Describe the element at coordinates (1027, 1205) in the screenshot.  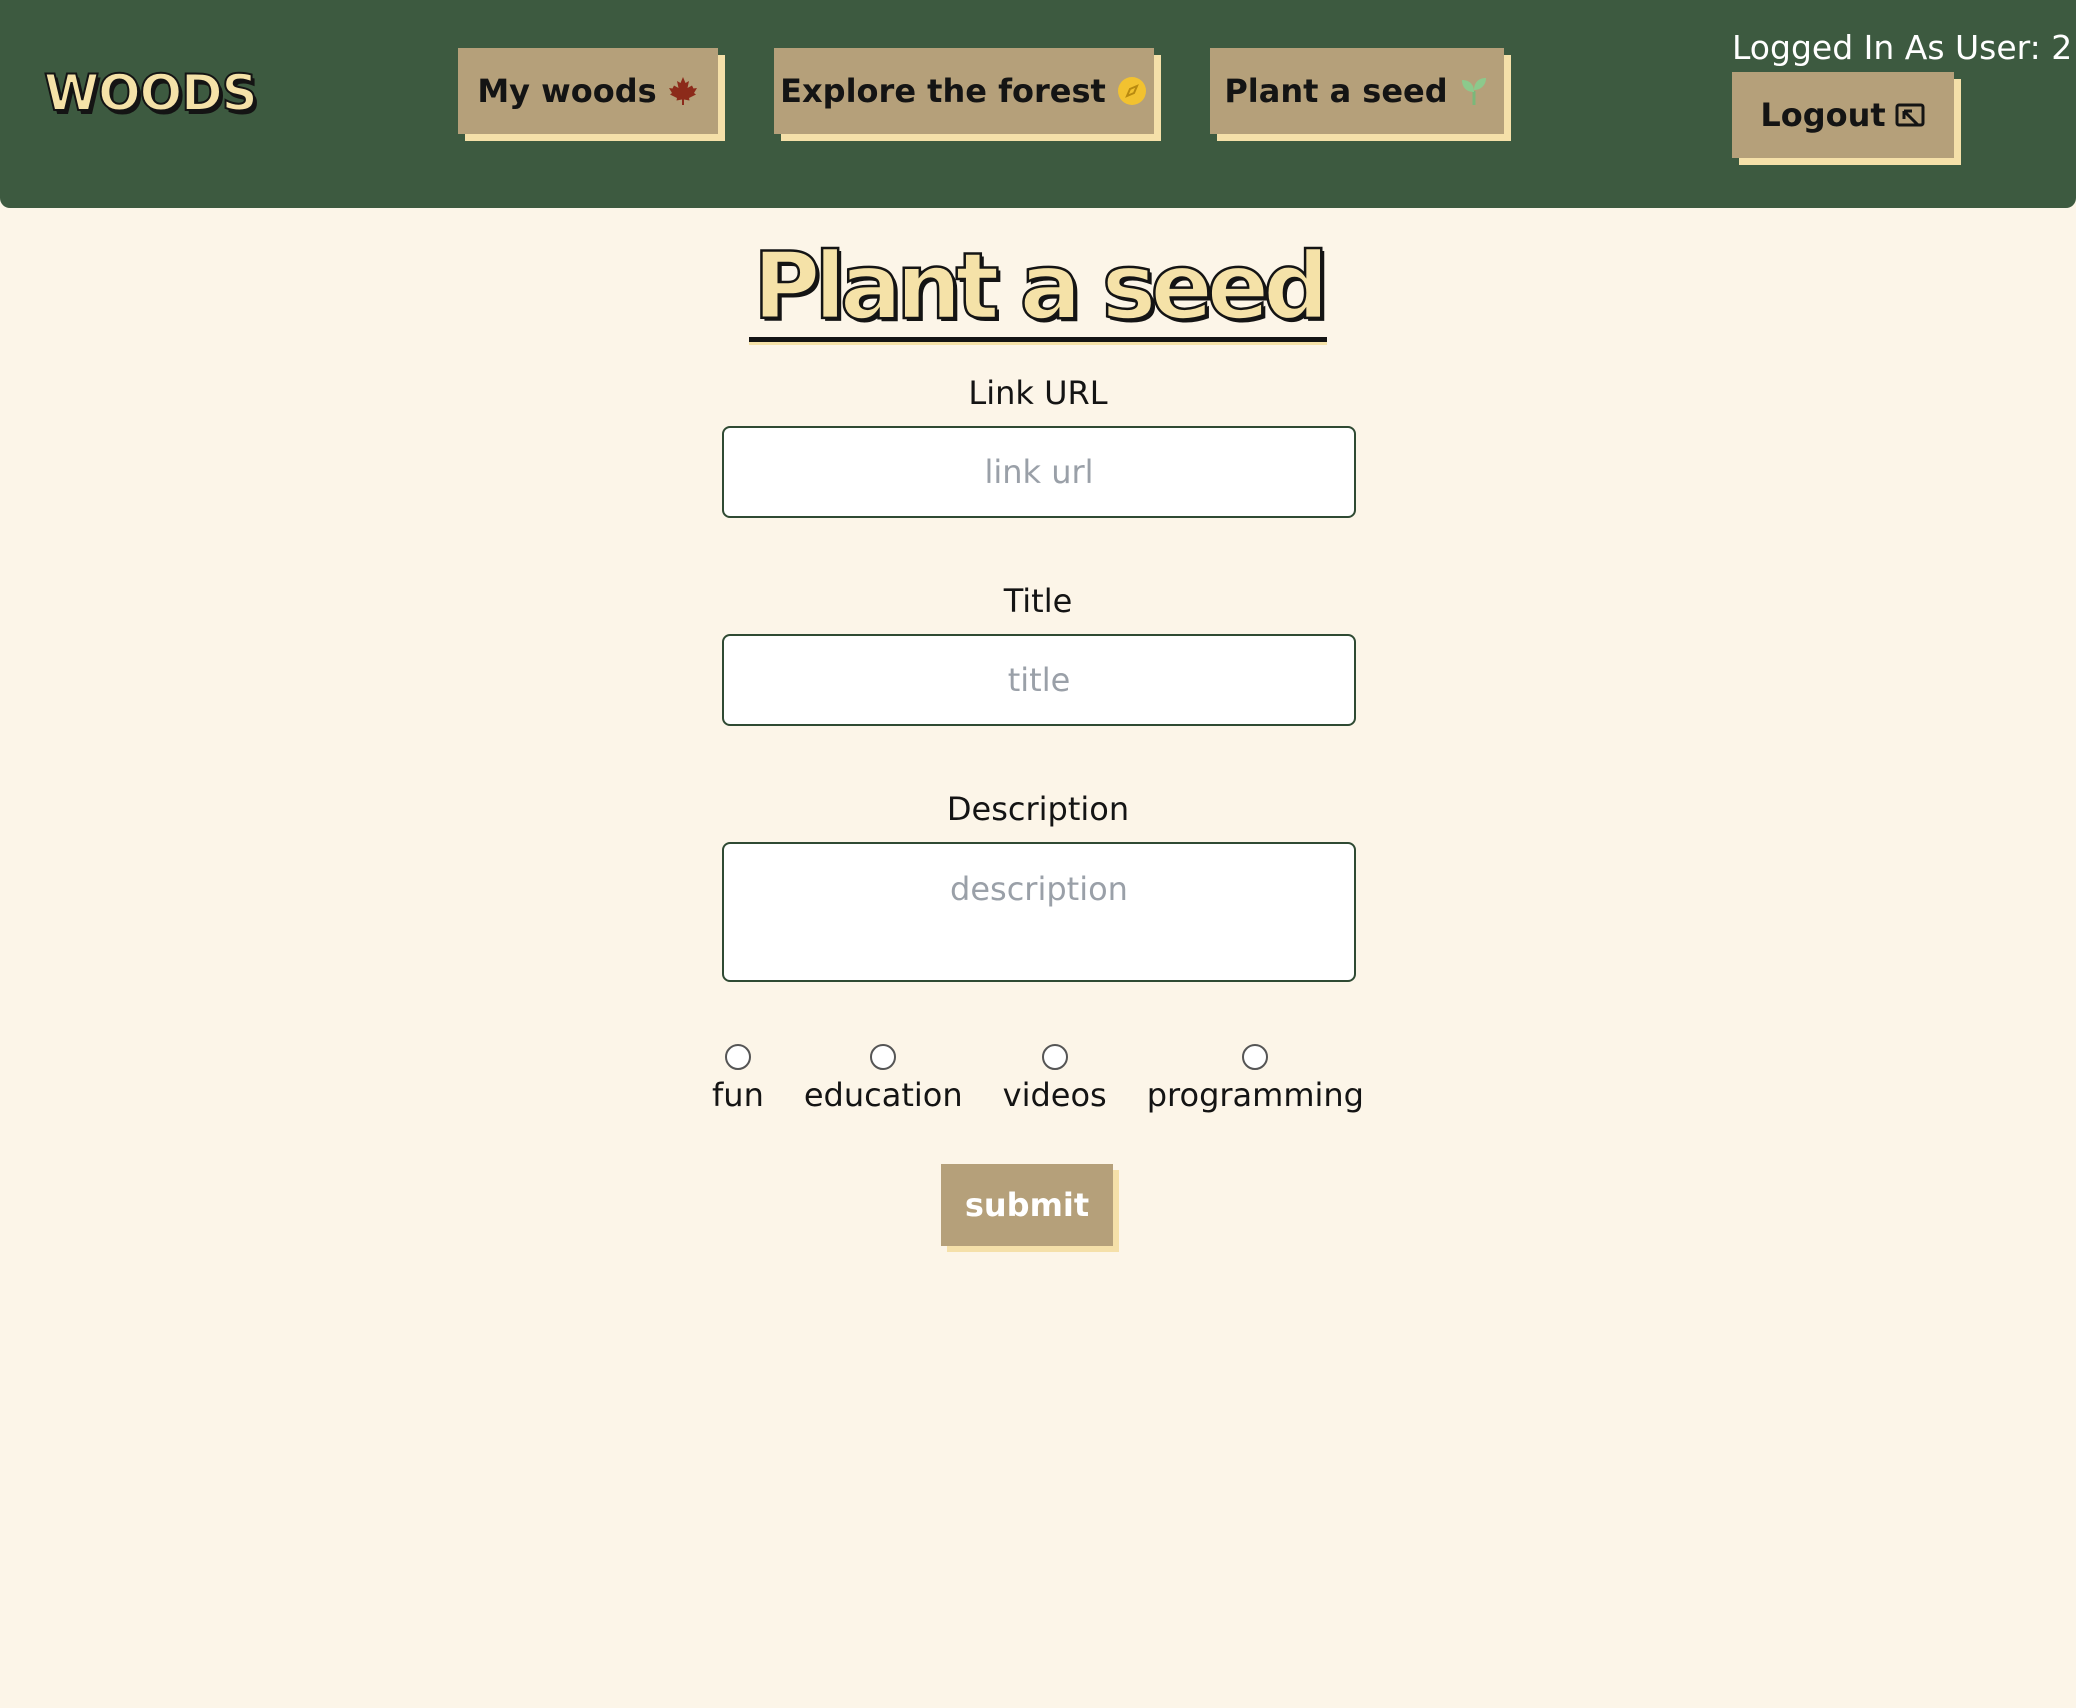
I see `submit-button: submit` at that location.